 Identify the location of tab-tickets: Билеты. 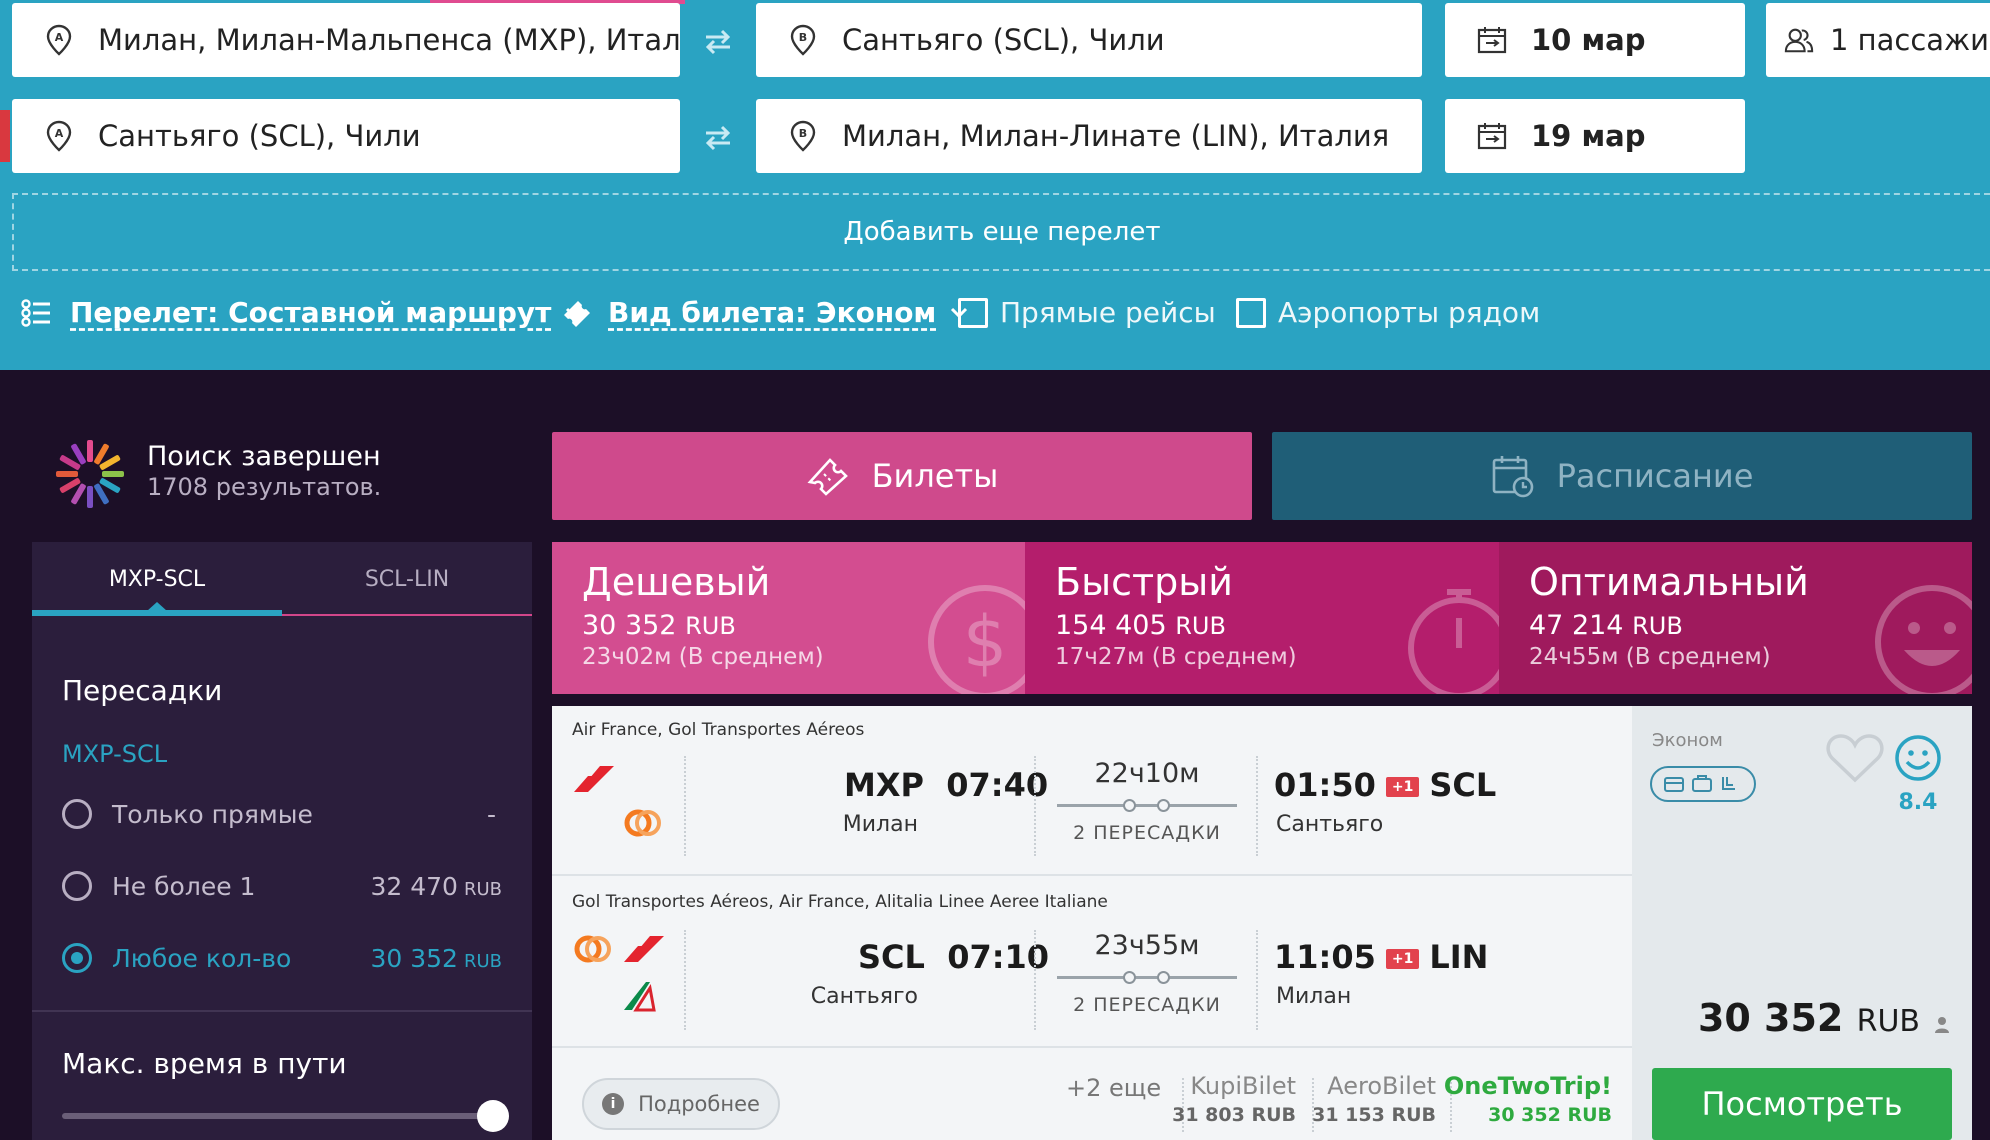
(902, 476).